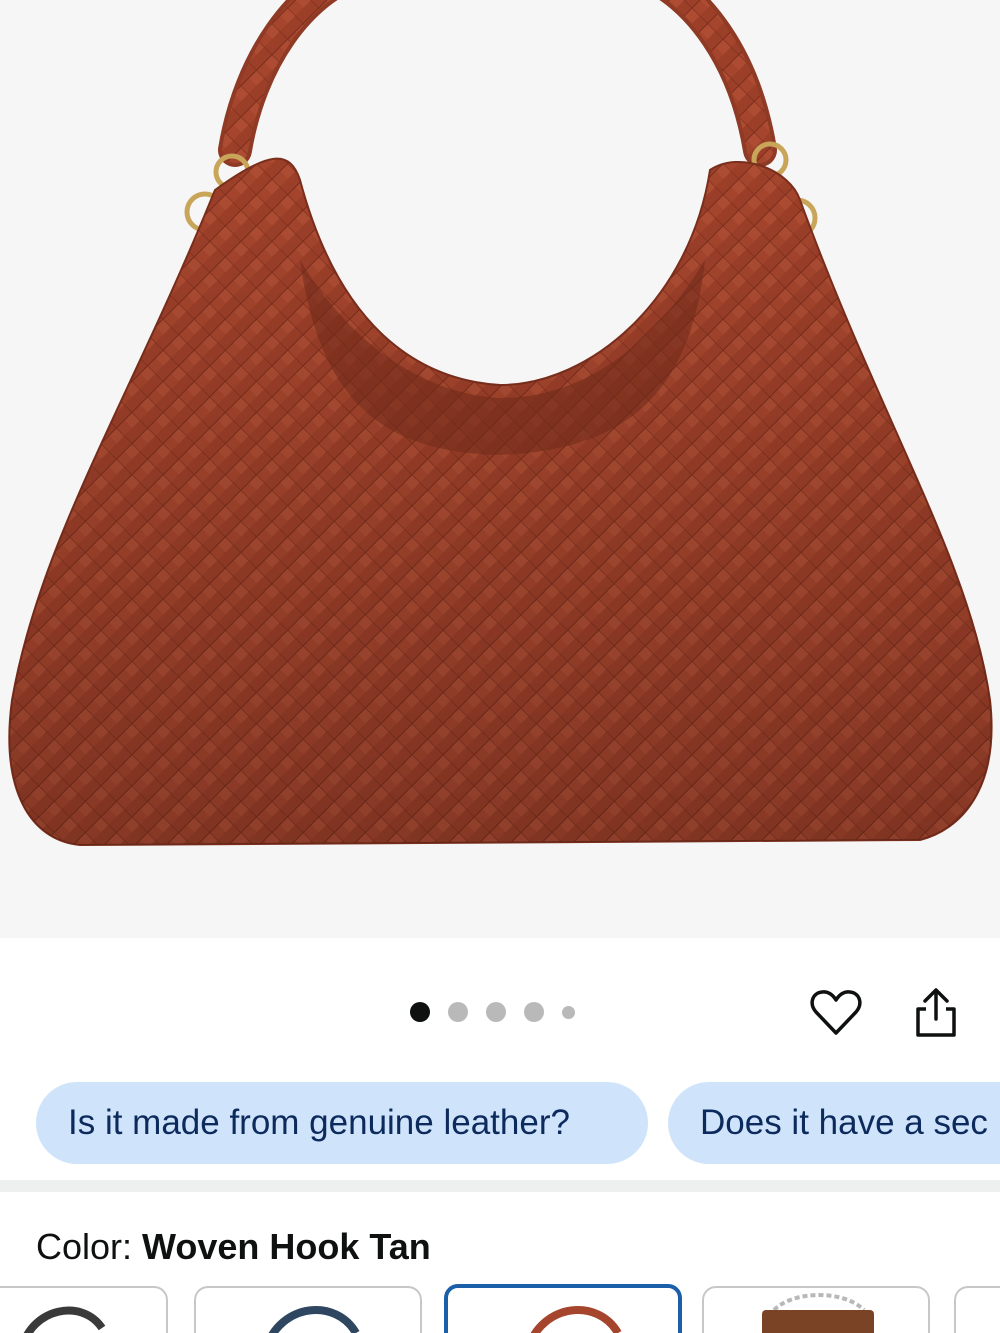 The image size is (1000, 1333). I want to click on carousel-indicator, so click(492, 1012).